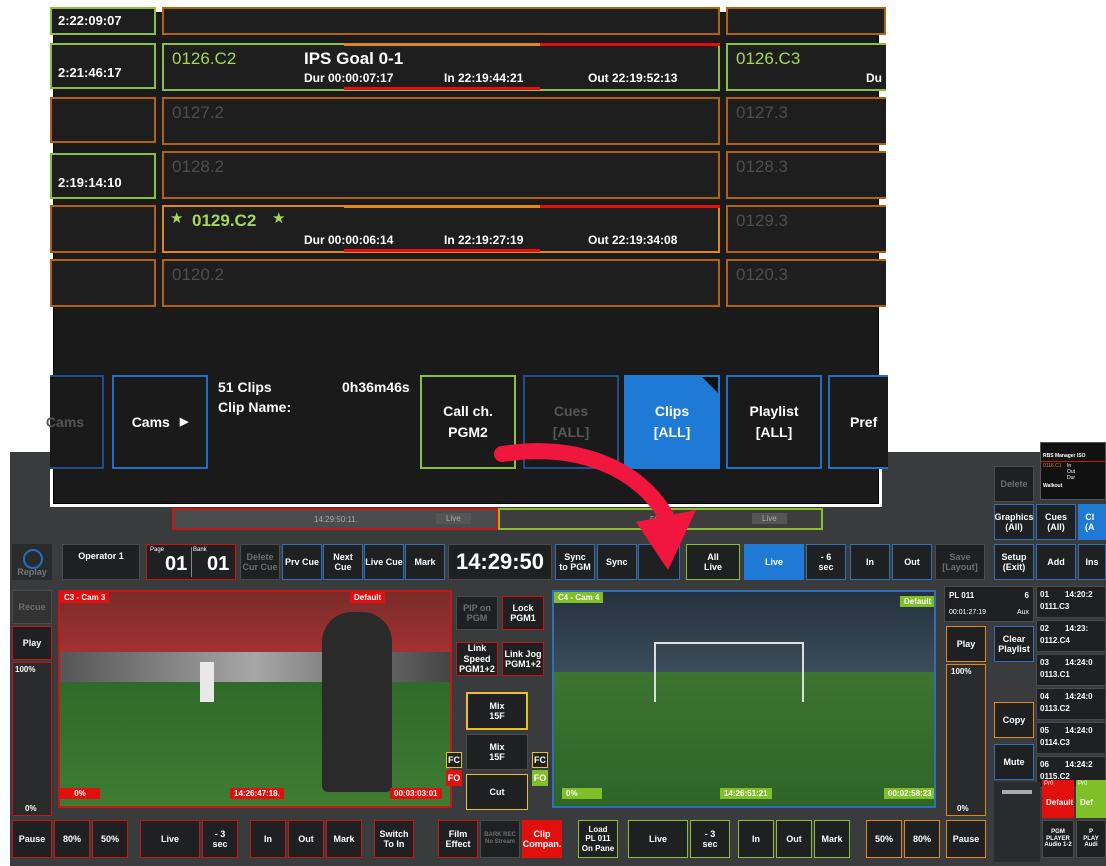  What do you see at coordinates (260, 562) in the screenshot?
I see `delete-cur-cue-button: Delete Cur Cue` at bounding box center [260, 562].